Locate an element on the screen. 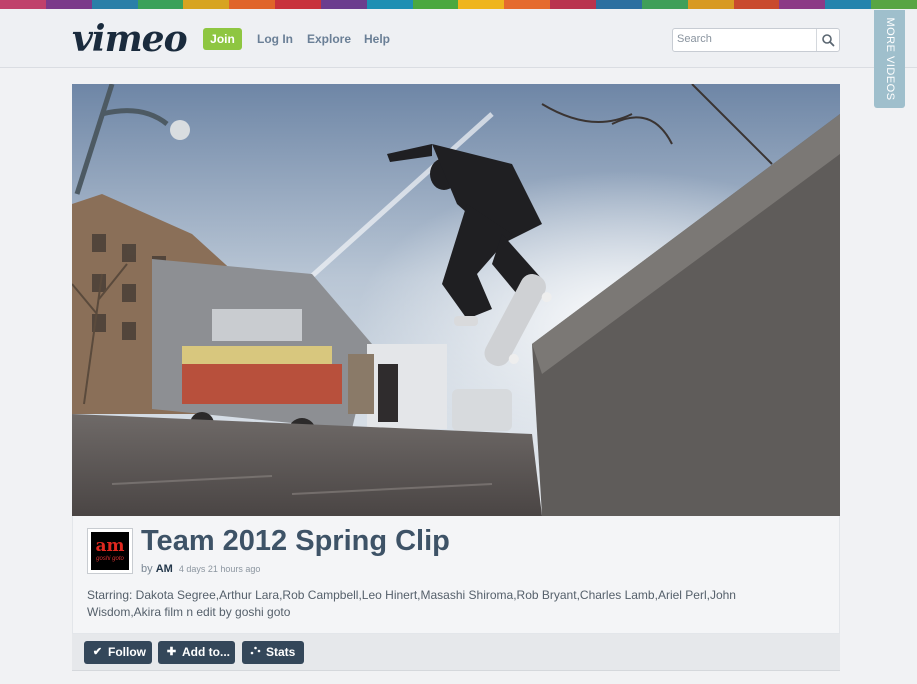 This screenshot has width=917, height=684. stats-icon-graphic is located at coordinates (255, 650).